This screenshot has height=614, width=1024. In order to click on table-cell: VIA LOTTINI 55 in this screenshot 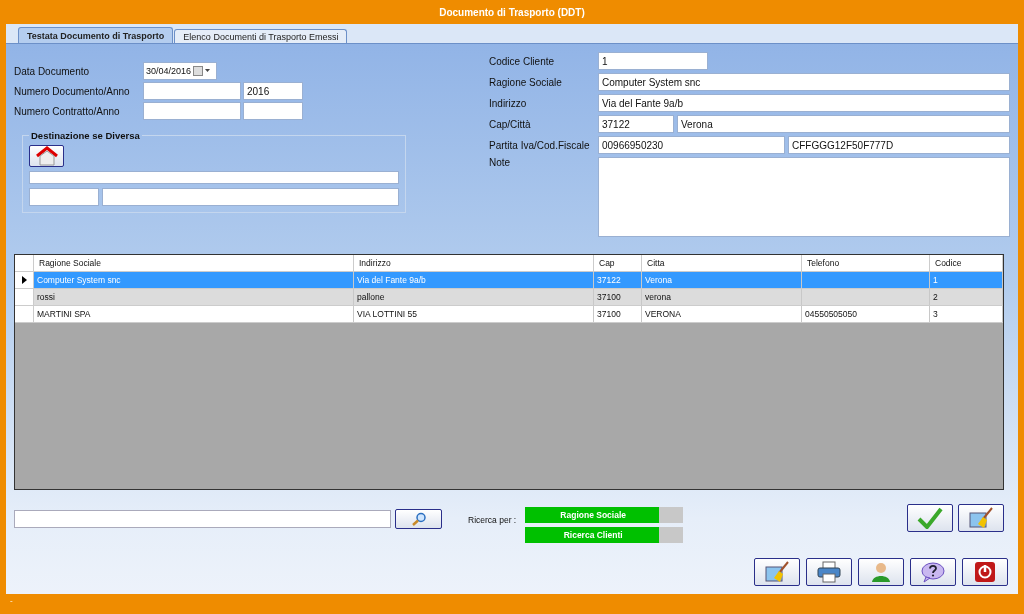, I will do `click(474, 314)`.